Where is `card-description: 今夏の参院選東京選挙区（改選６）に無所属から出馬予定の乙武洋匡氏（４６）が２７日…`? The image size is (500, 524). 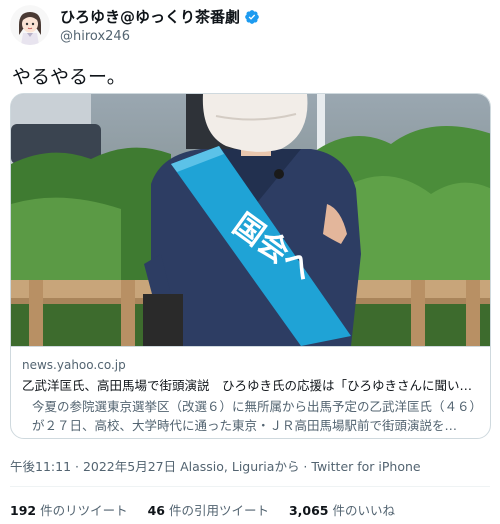
card-description: 今夏の参院選東京選挙区（改選６）に無所属から出馬予定の乙武洋匡氏（４６）が２７日… is located at coordinates (254, 416).